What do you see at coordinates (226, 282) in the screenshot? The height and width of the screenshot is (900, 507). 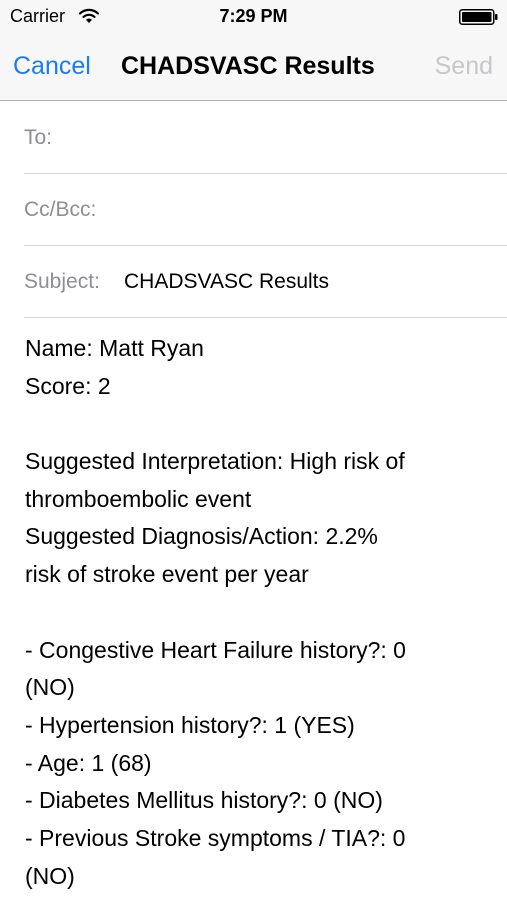 I see `subject-value: CHADSVASC Results` at bounding box center [226, 282].